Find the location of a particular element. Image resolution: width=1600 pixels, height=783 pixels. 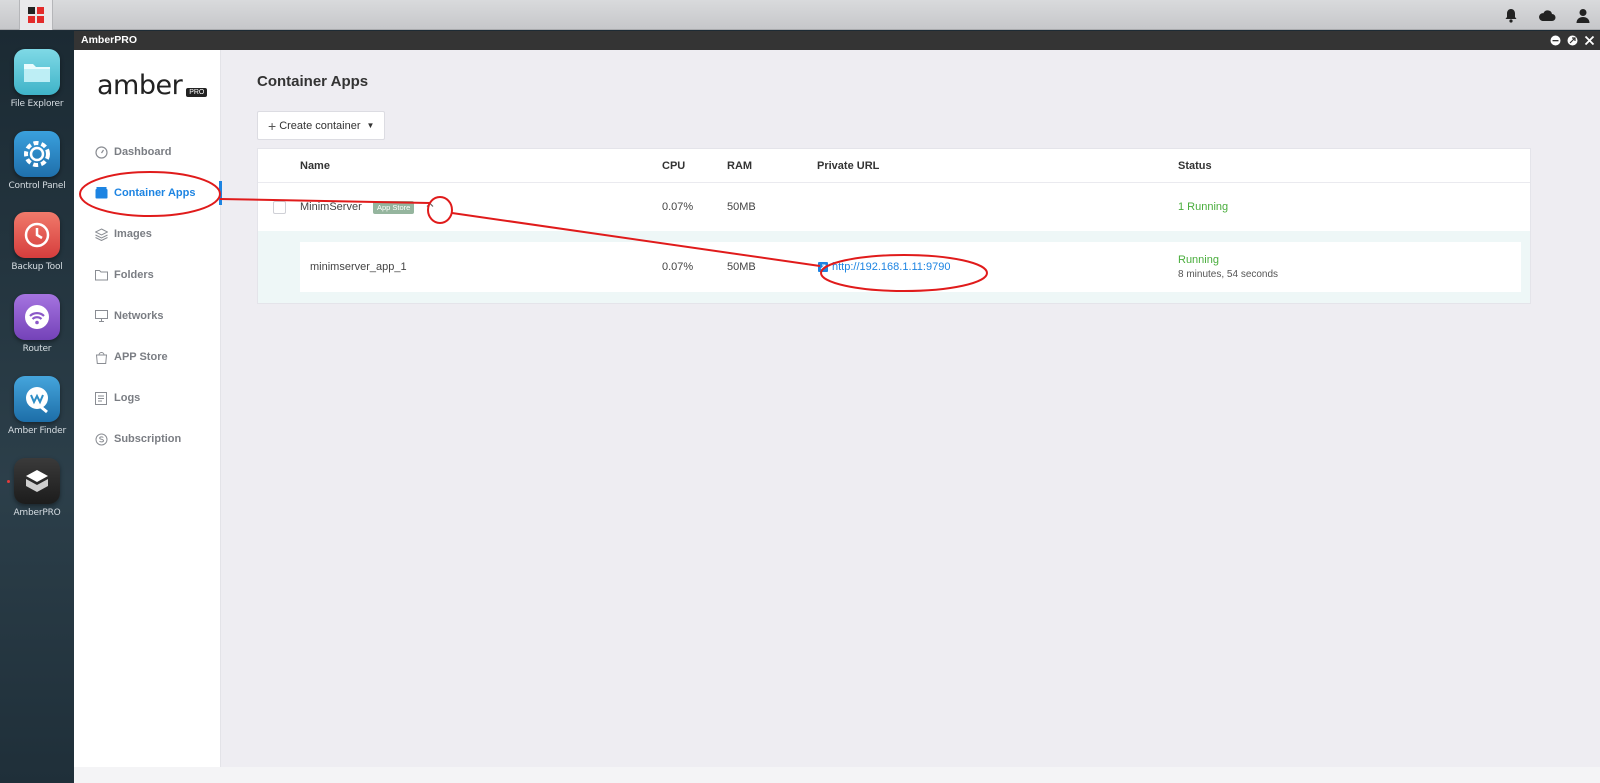

window-titlebar: AmberPRO is located at coordinates (837, 40).